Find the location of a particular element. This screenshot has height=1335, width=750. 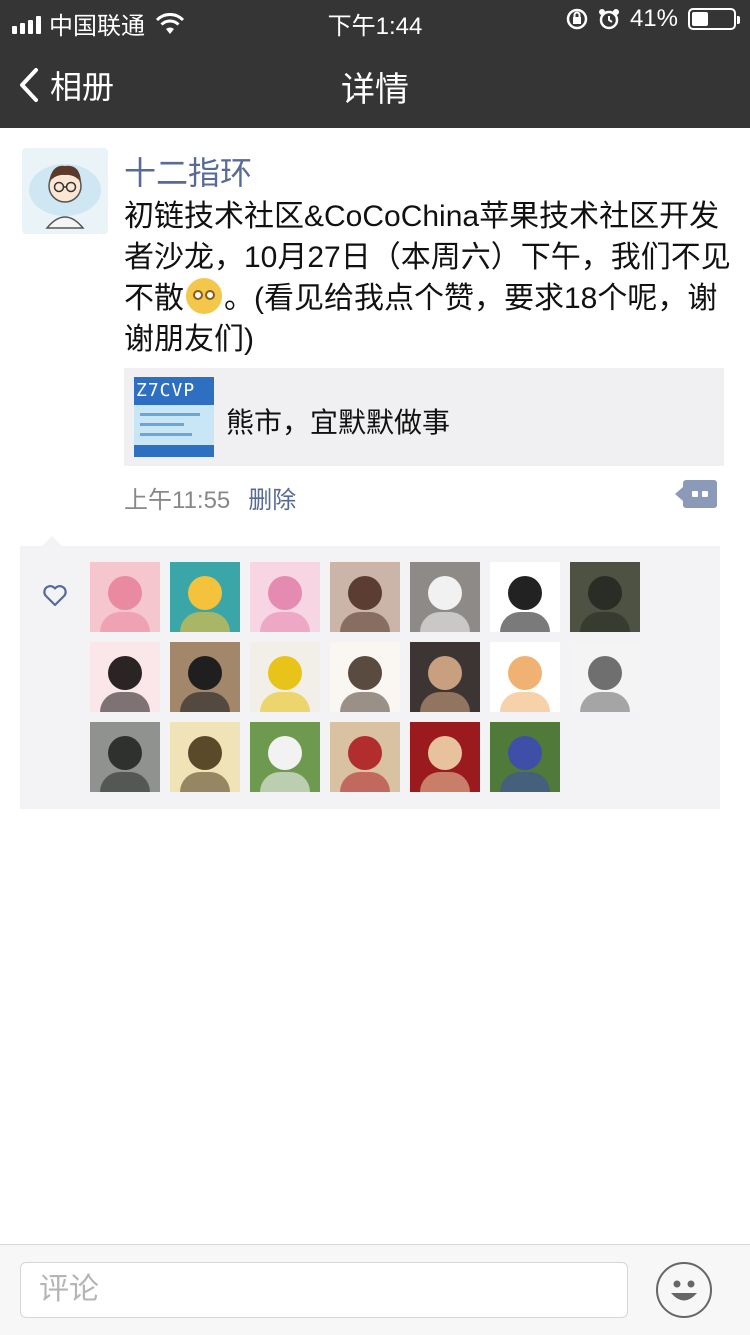

status-right: 41% is located at coordinates (653, 19).